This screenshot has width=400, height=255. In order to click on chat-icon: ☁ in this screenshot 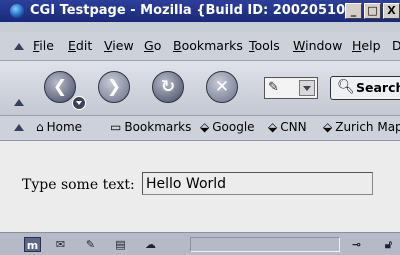, I will do `click(150, 244)`.